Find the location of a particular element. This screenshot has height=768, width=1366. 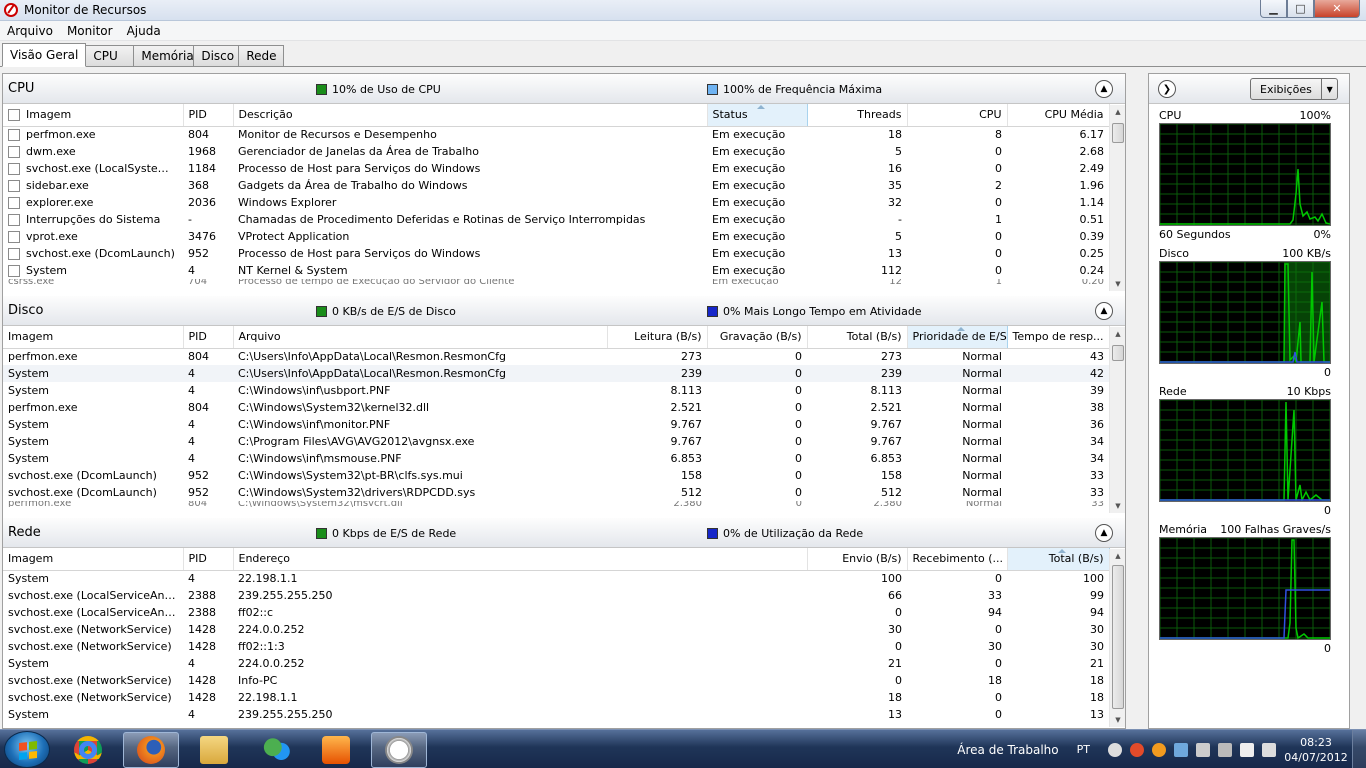

network-icon is located at coordinates (1225, 749).